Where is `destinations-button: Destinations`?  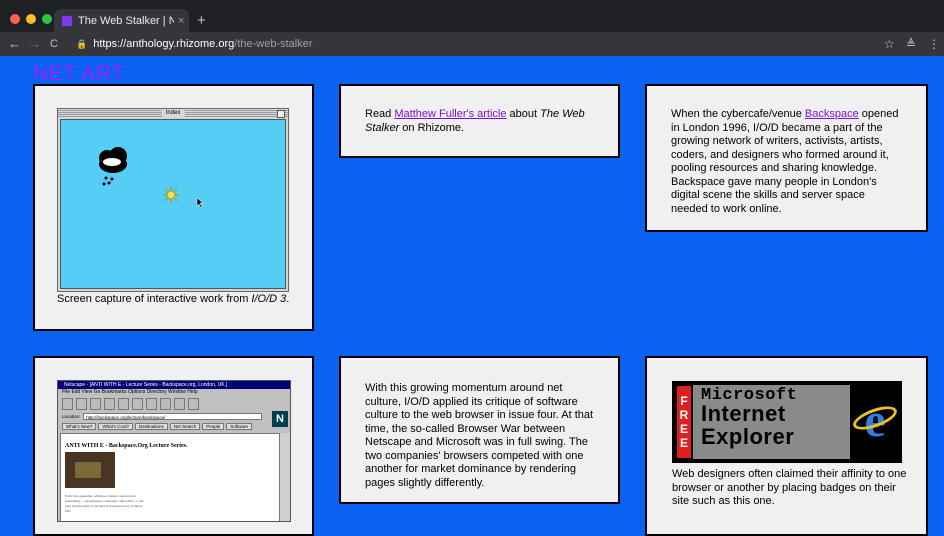 destinations-button: Destinations is located at coordinates (151, 426).